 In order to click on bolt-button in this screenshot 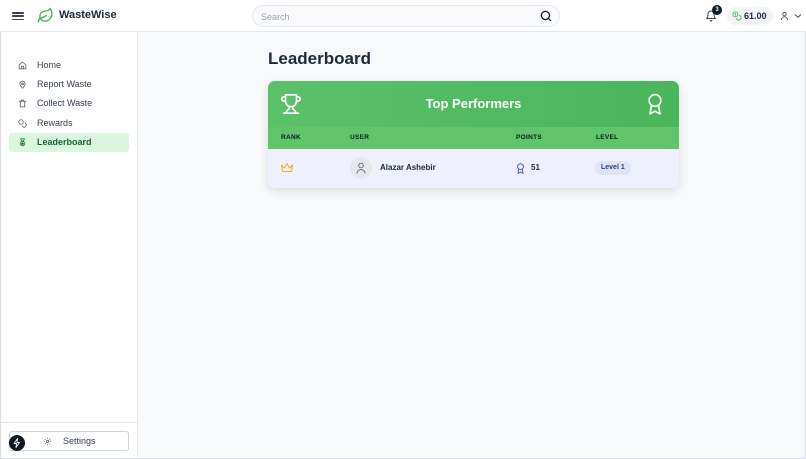, I will do `click(17, 443)`.